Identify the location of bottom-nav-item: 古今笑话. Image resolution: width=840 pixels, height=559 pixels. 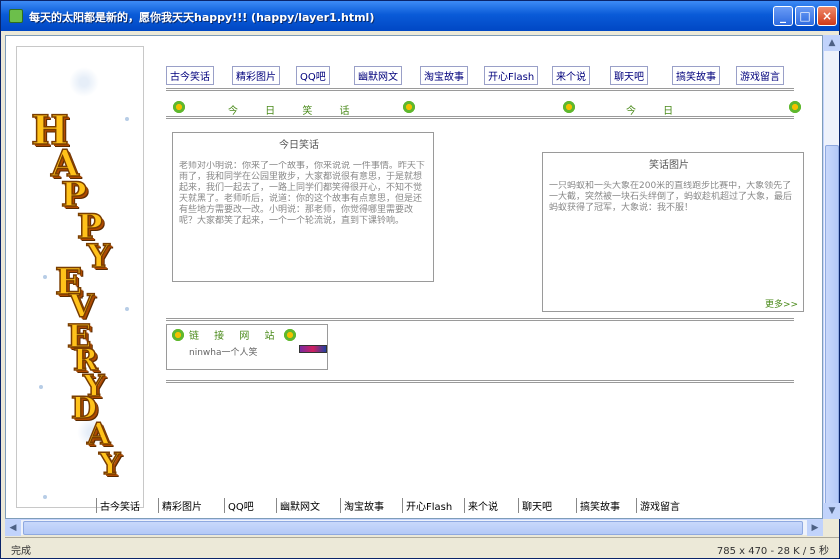
(119, 505).